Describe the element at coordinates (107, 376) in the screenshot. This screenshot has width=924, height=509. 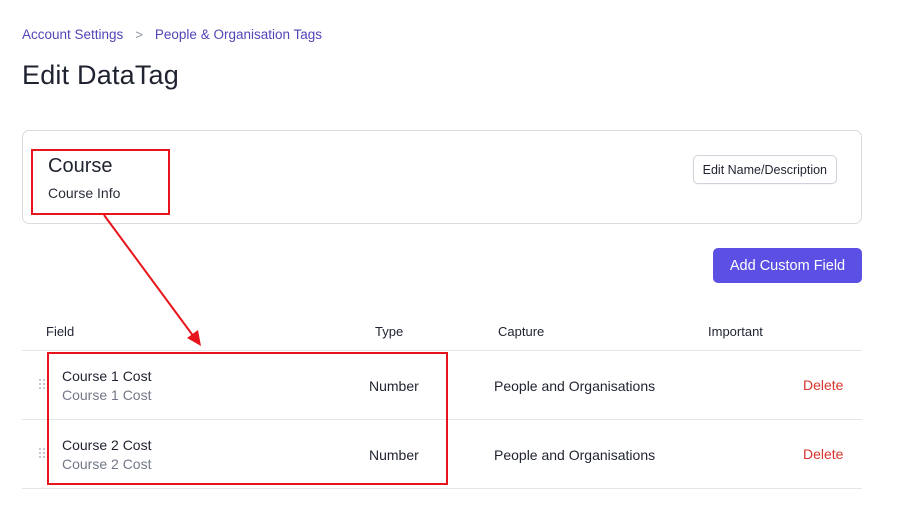
I see `field-name: Course 1 Cost` at that location.